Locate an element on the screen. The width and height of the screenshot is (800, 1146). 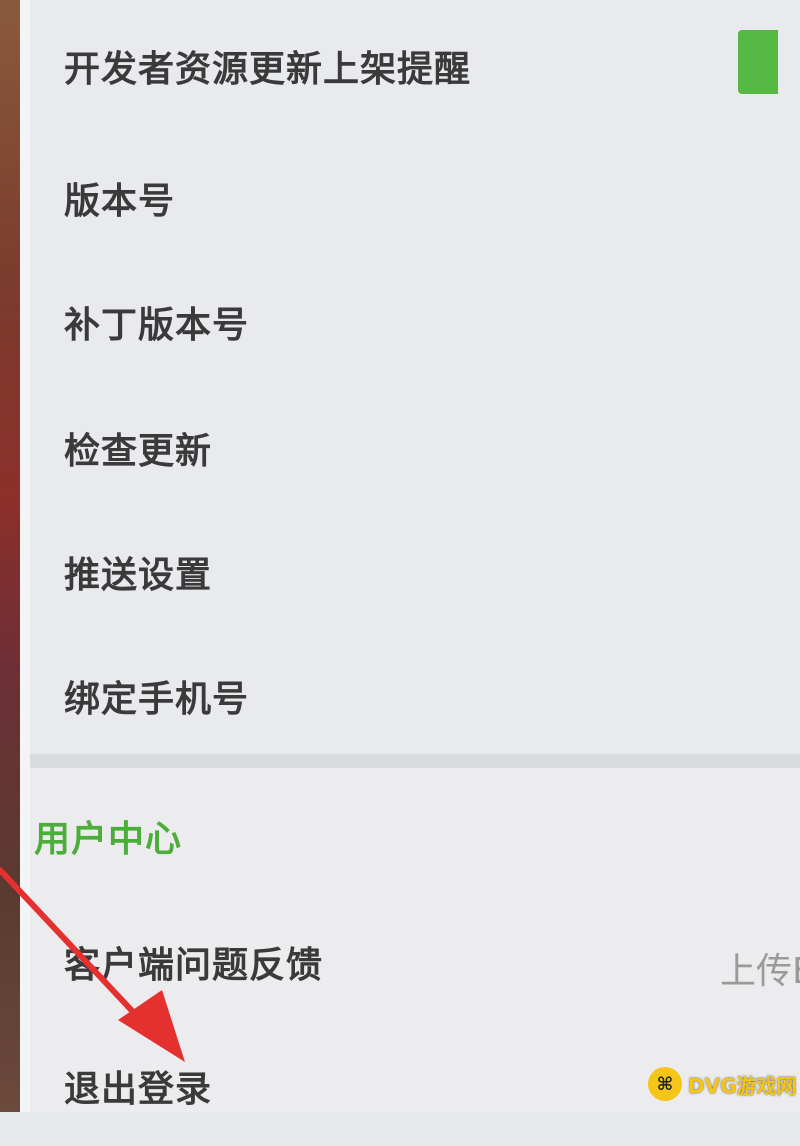
user-center-feedback: 客户端问题反馈 is located at coordinates (415, 960).